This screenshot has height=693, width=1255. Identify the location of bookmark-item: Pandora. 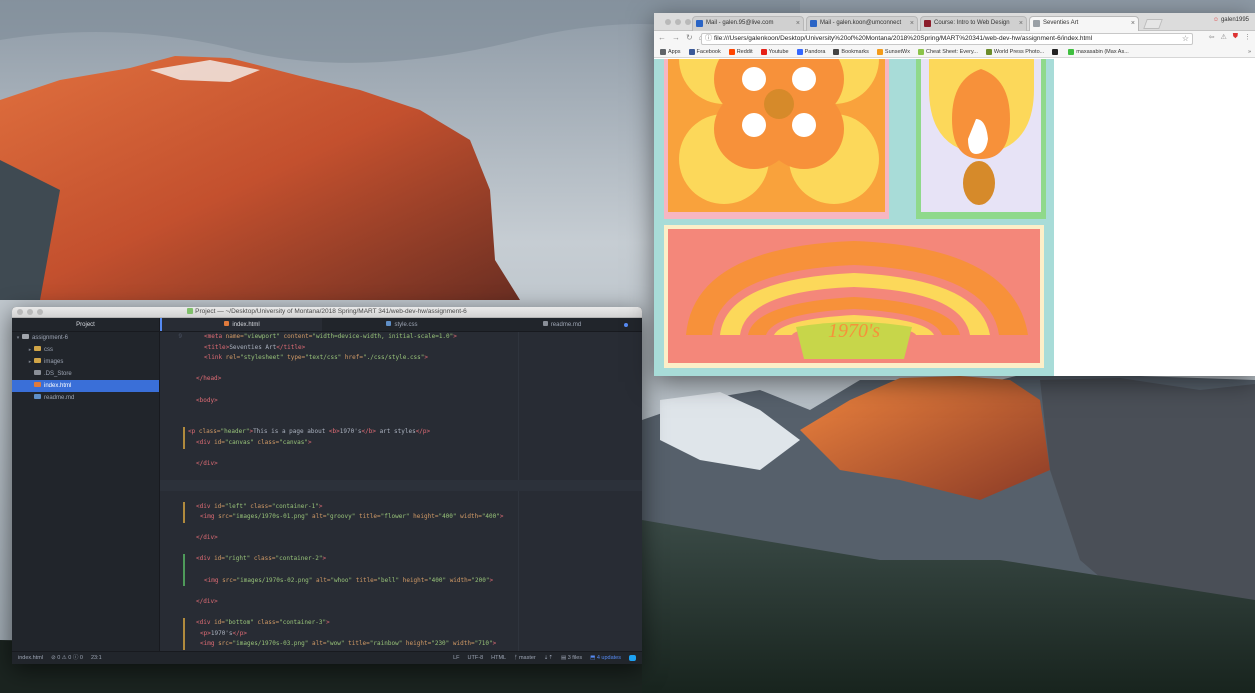
(810, 52).